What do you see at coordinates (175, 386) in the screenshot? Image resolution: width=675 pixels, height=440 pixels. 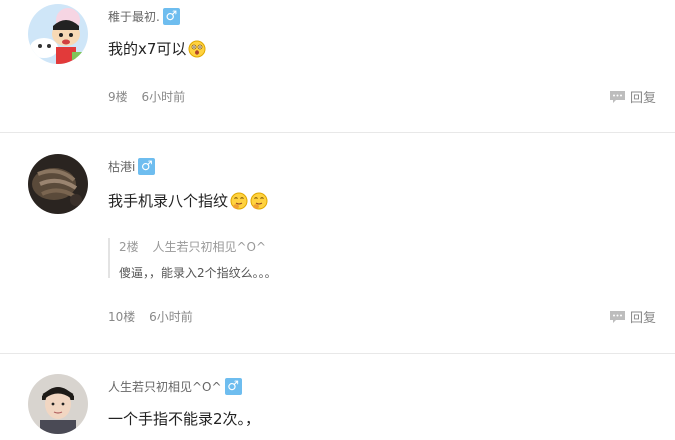 I see `username: 人生若只初相见^O^ ♂` at bounding box center [175, 386].